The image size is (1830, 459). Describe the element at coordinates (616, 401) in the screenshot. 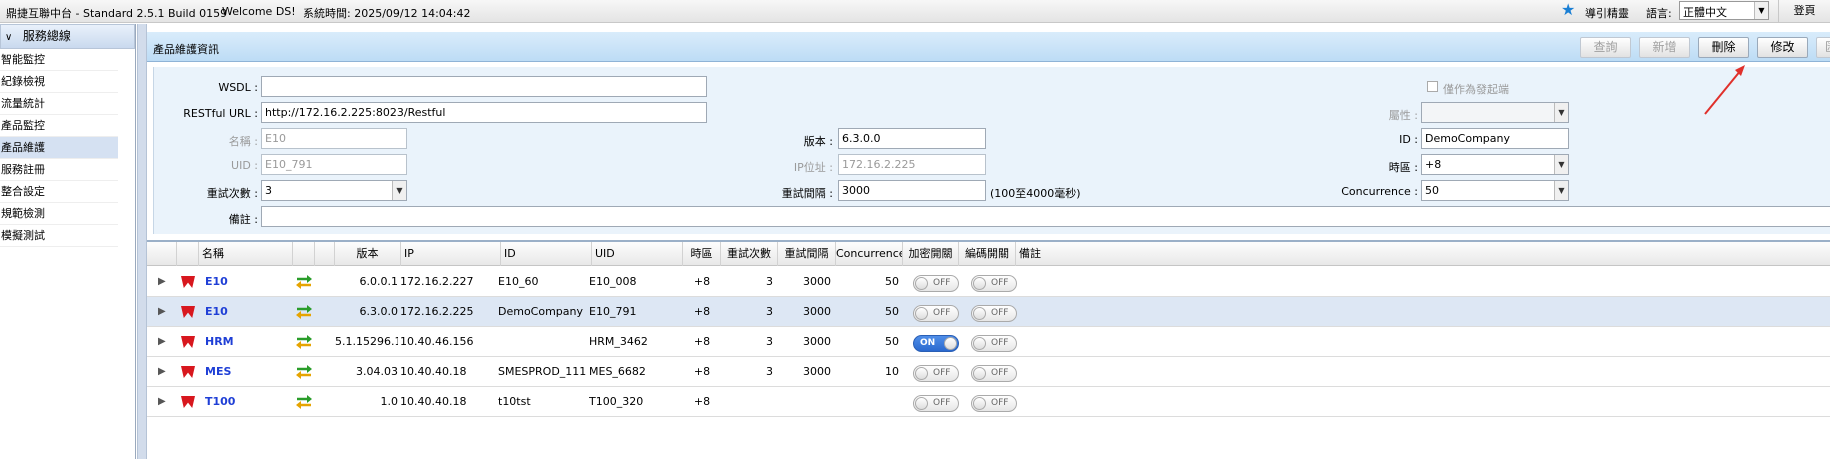

I see `uid-cell: T100_320` at that location.